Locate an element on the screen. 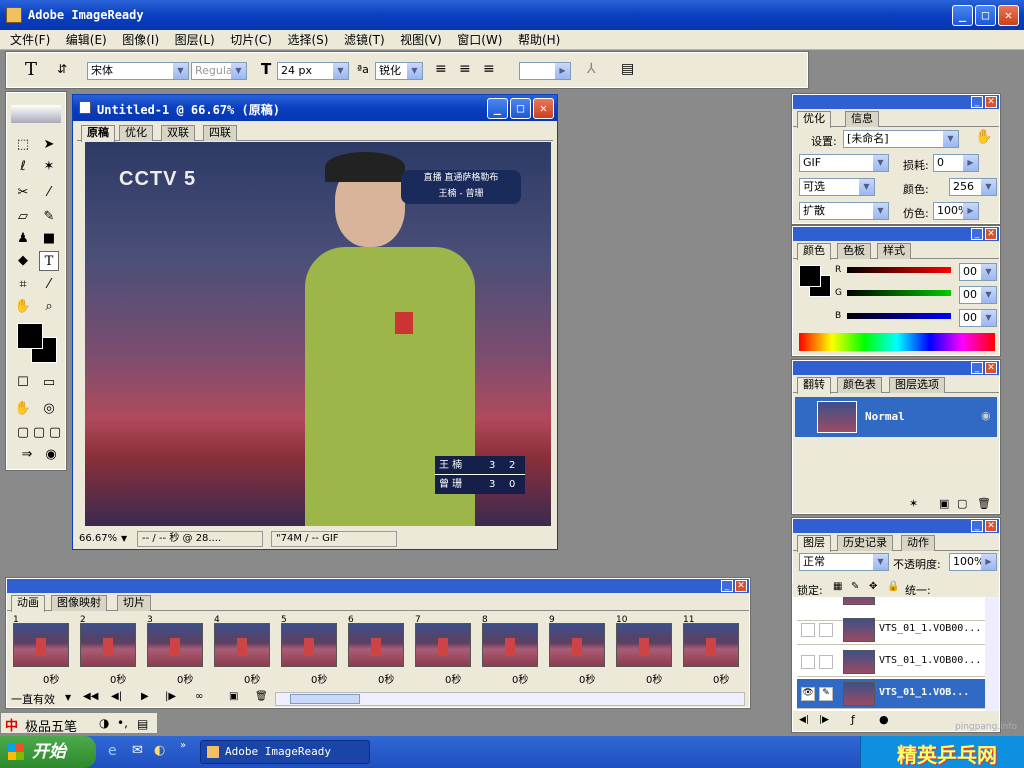 The width and height of the screenshot is (1024, 768). colors-select: 256 ▼ is located at coordinates (973, 187).